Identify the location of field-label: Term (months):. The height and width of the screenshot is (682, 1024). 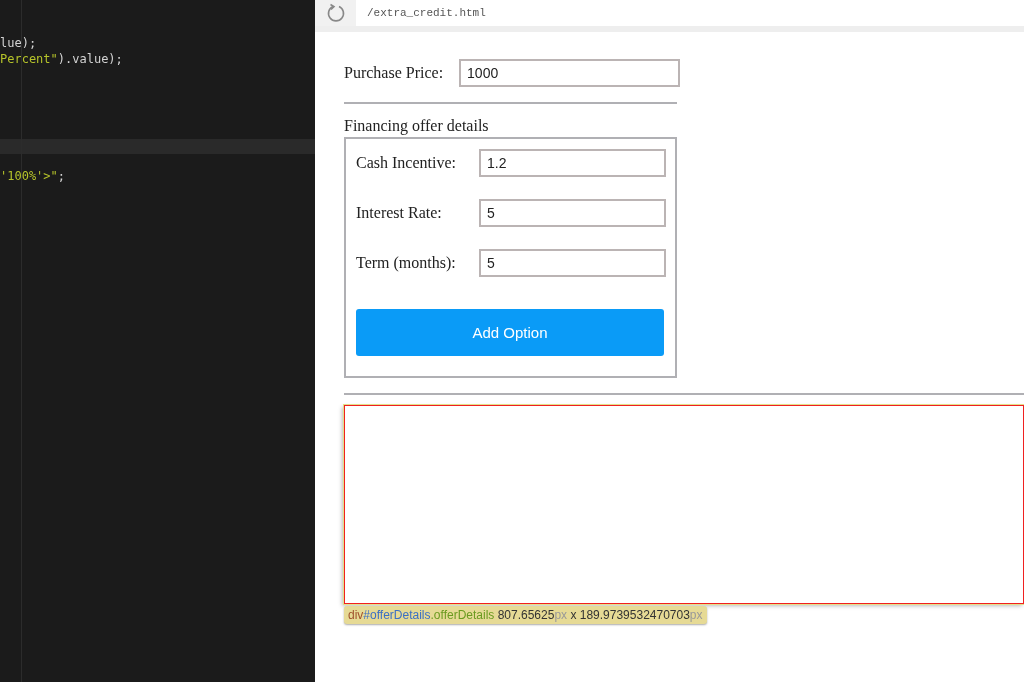
(406, 263).